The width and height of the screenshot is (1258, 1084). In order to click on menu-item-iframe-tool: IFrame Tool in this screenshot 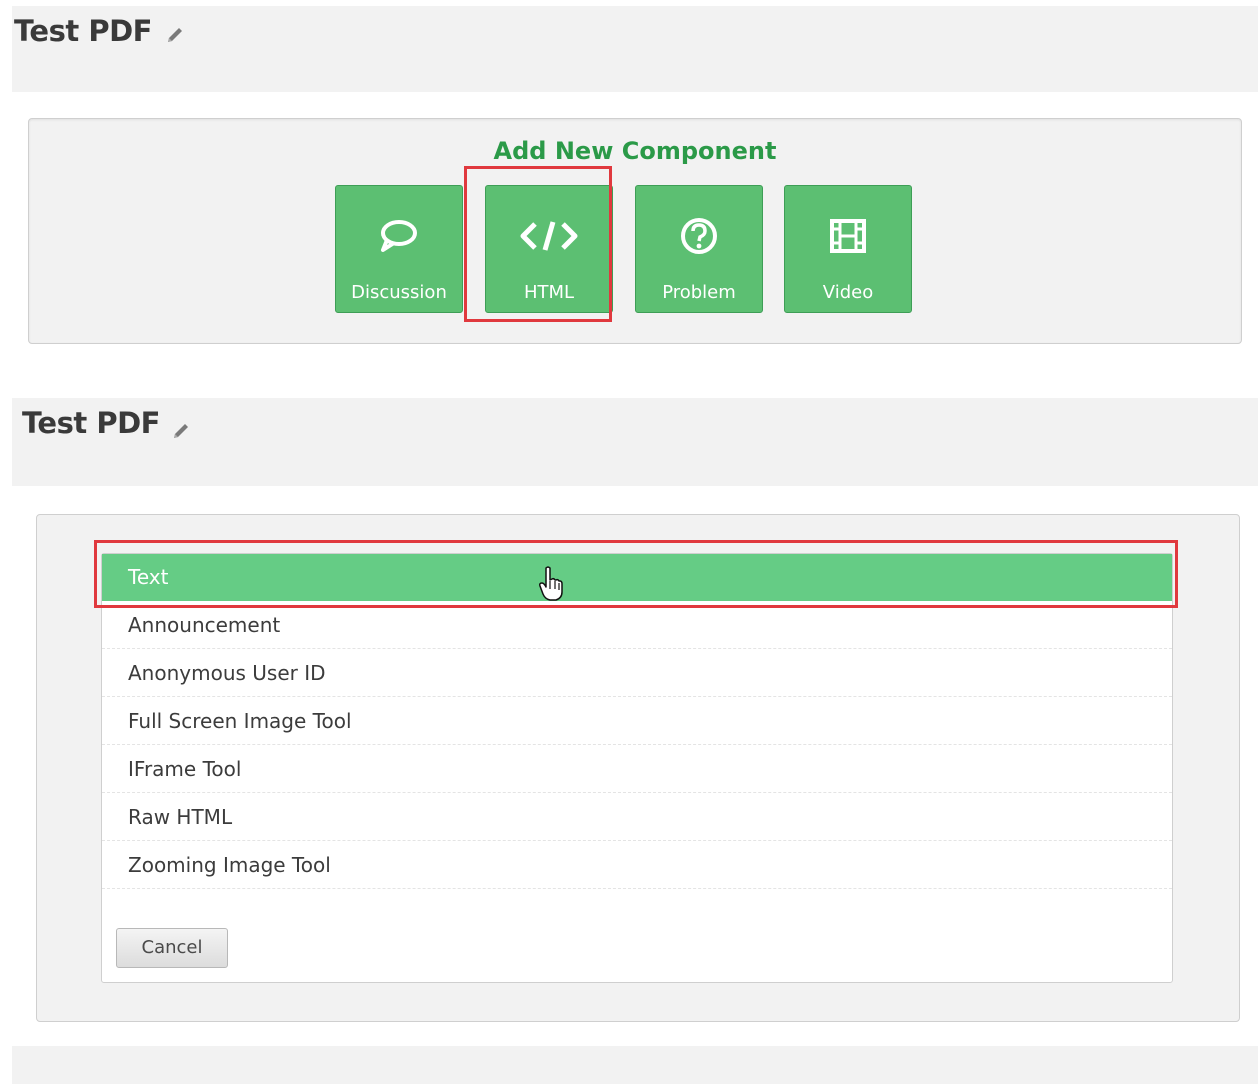, I will do `click(637, 769)`.